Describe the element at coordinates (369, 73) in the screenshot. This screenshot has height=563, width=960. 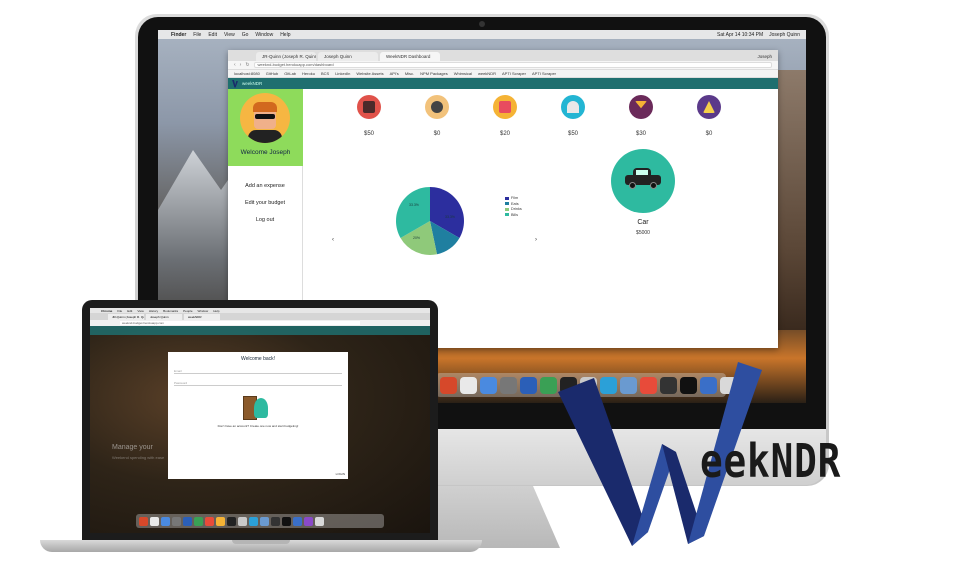
I see `bookmark-item: Website Assets` at that location.